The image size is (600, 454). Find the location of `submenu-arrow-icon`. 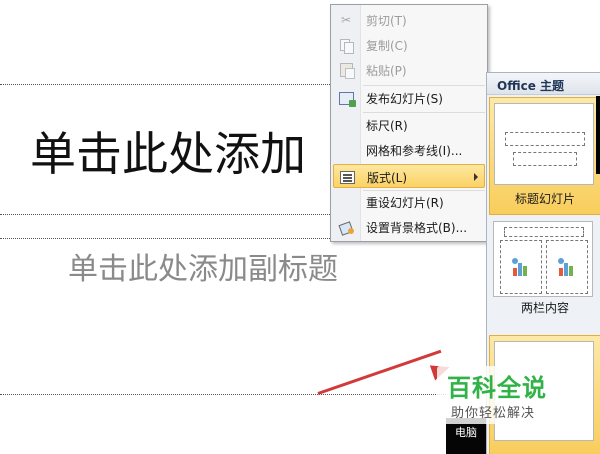

submenu-arrow-icon is located at coordinates (476, 177).